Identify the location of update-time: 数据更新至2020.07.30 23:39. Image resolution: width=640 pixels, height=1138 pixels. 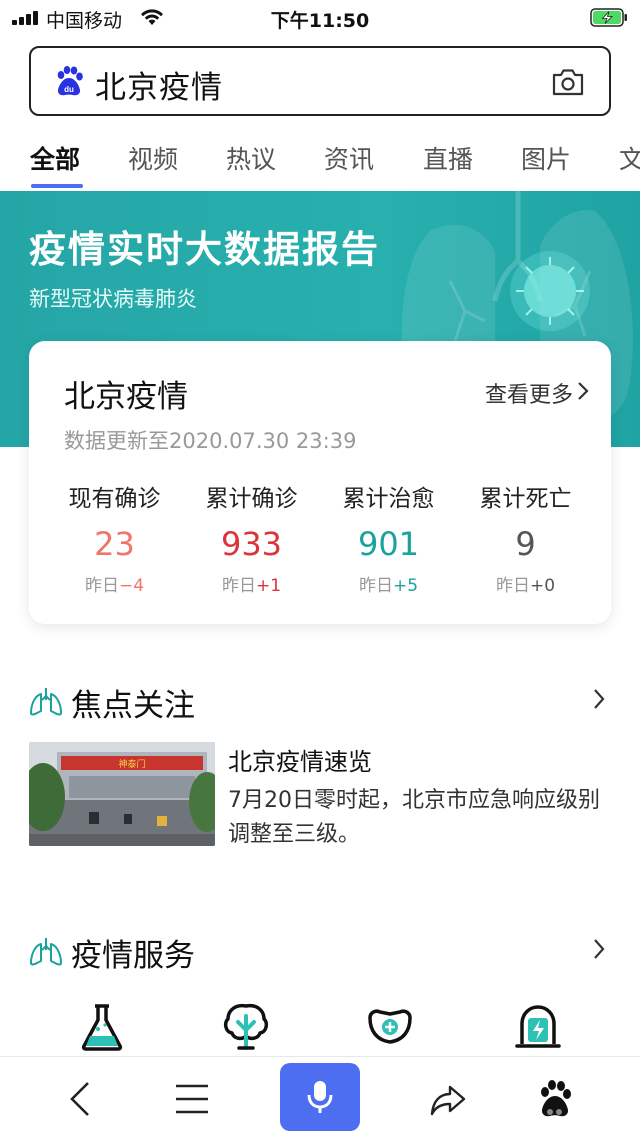
(210, 441).